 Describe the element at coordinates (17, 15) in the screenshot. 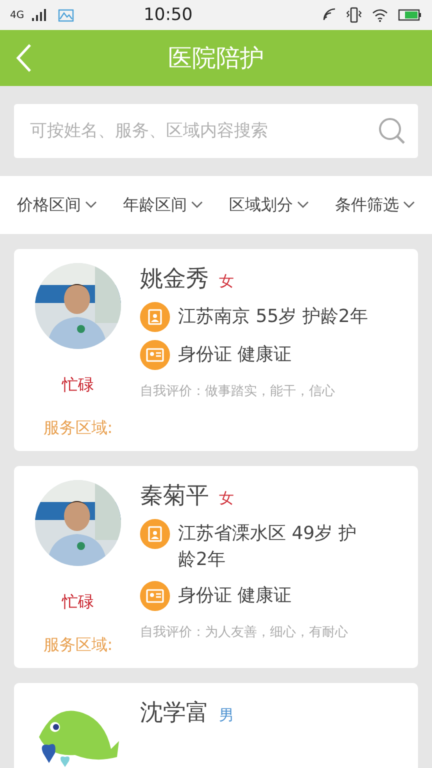

I see `network-label: 4G` at that location.